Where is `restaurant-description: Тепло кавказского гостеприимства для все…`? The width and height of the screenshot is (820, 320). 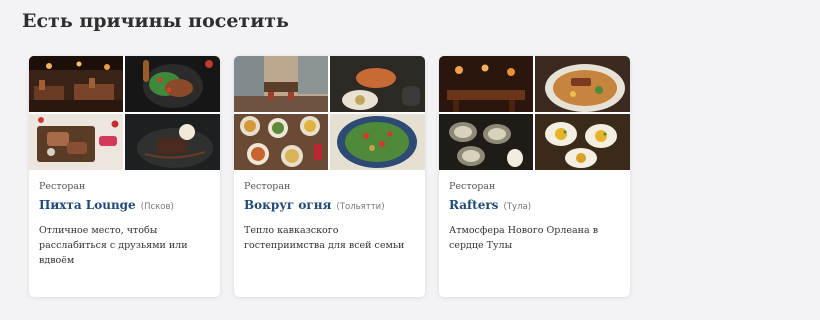 restaurant-description: Тепло кавказского гостеприимства для все… is located at coordinates (324, 238).